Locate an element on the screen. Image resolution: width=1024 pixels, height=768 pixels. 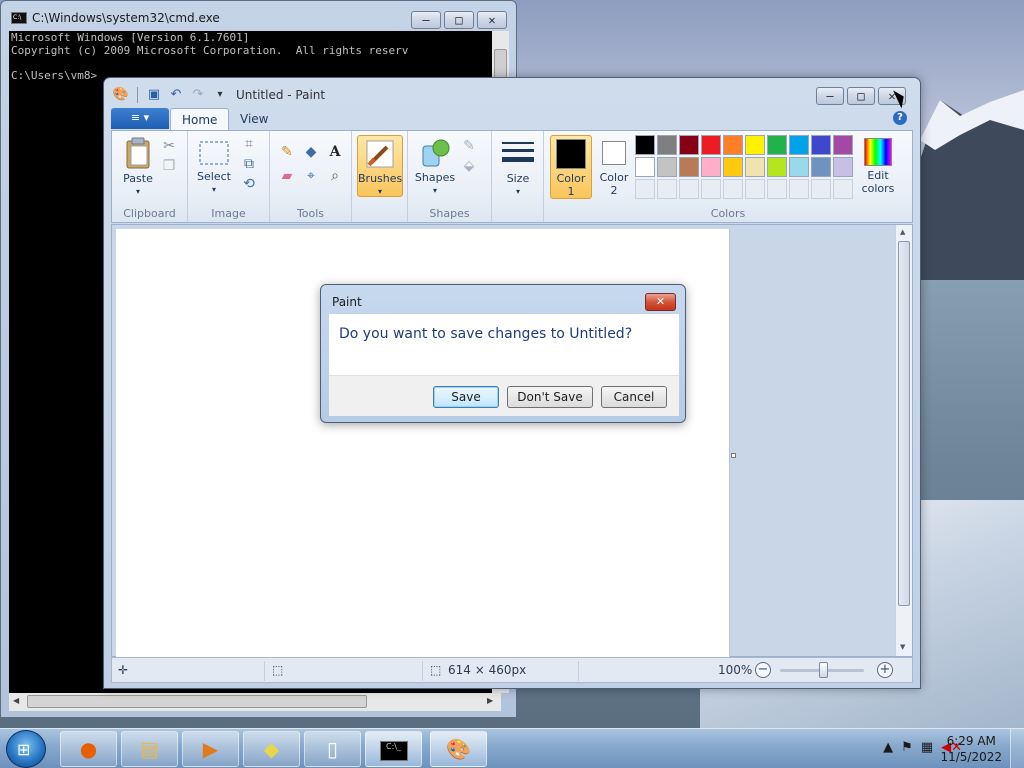
save-icon: ▣ is located at coordinates (154, 95).